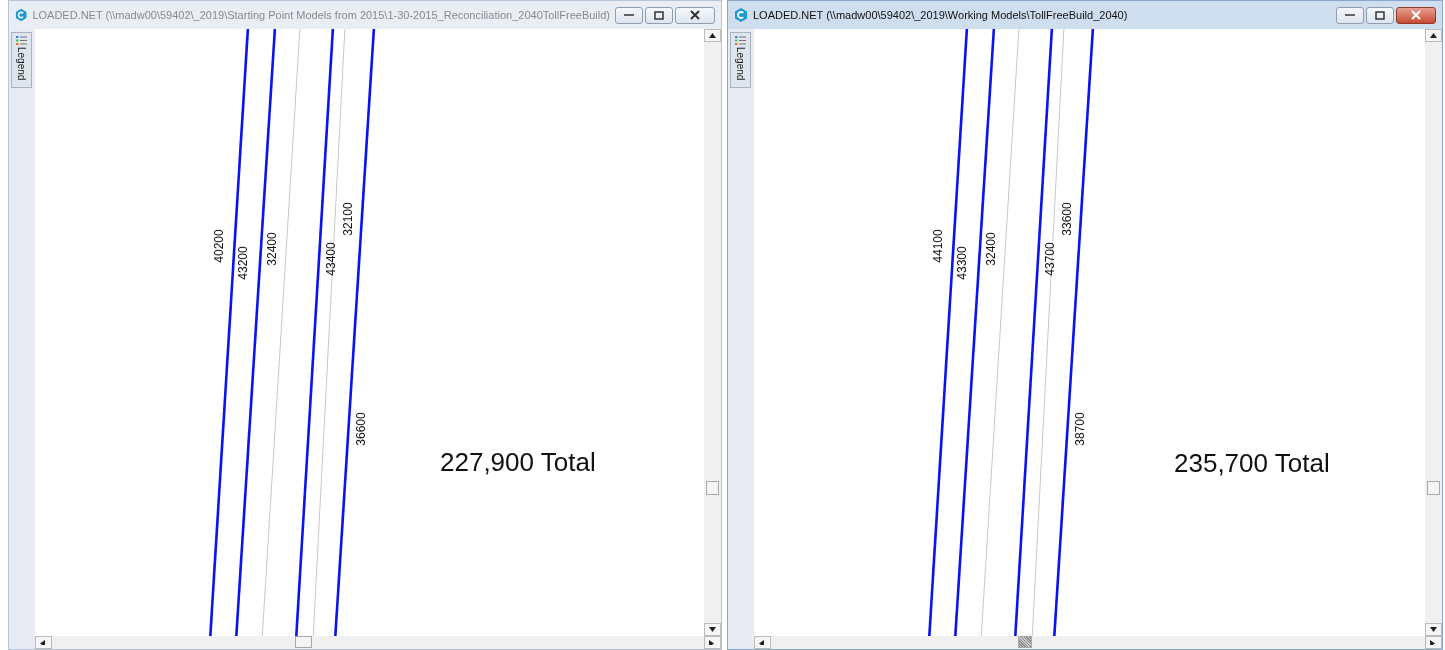 The image size is (1445, 650). What do you see at coordinates (1067, 219) in the screenshot?
I see `link-volume-label: 33600` at bounding box center [1067, 219].